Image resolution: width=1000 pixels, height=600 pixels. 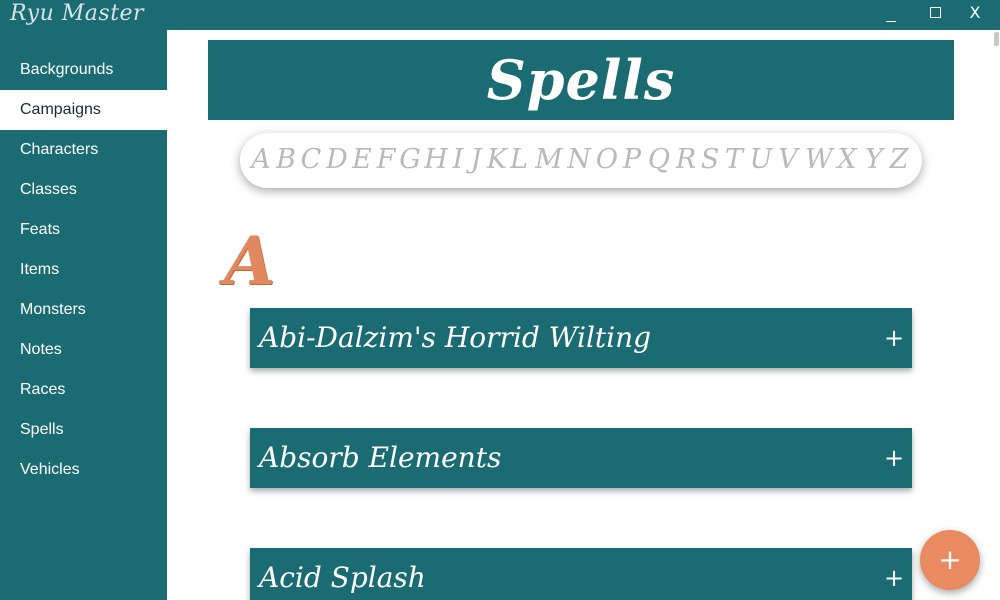 What do you see at coordinates (734, 160) in the screenshot?
I see `alpha-letter-t: T` at bounding box center [734, 160].